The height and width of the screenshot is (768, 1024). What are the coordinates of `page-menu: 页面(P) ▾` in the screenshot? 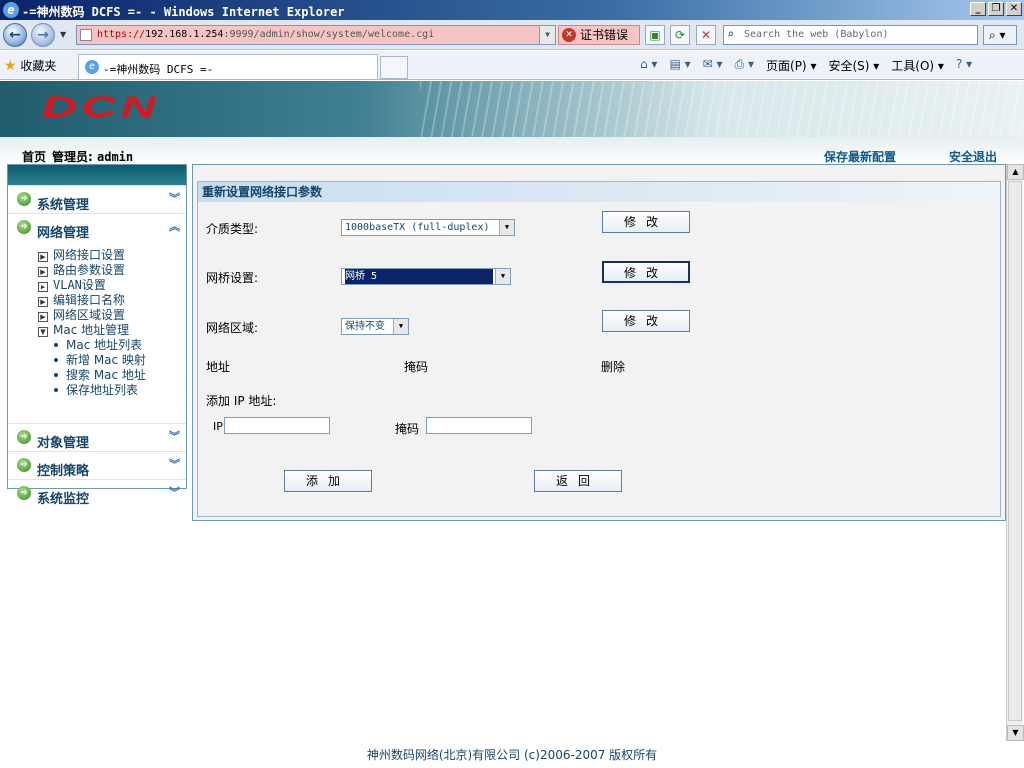 It's located at (791, 65).